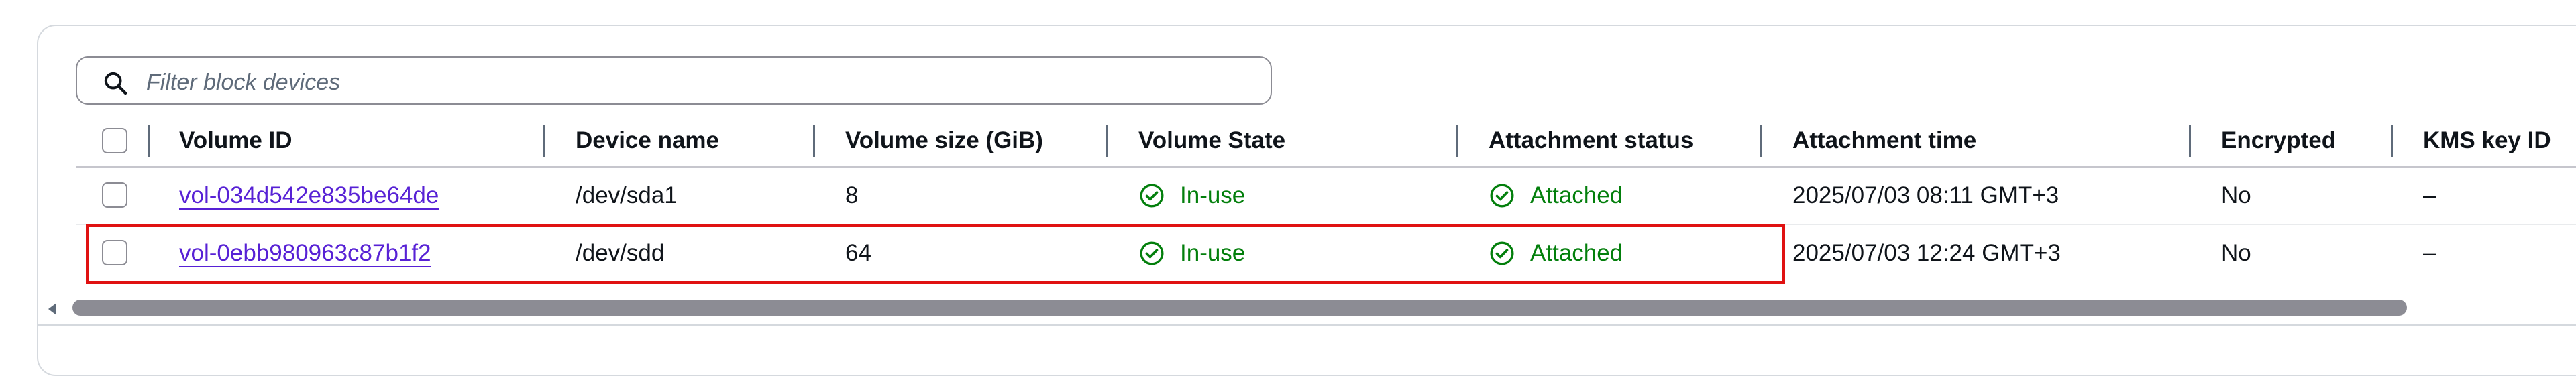 The image size is (2576, 376). What do you see at coordinates (1925, 195) in the screenshot?
I see `attachment-time-cell: 2025/07/03 08:11 GMT+3` at bounding box center [1925, 195].